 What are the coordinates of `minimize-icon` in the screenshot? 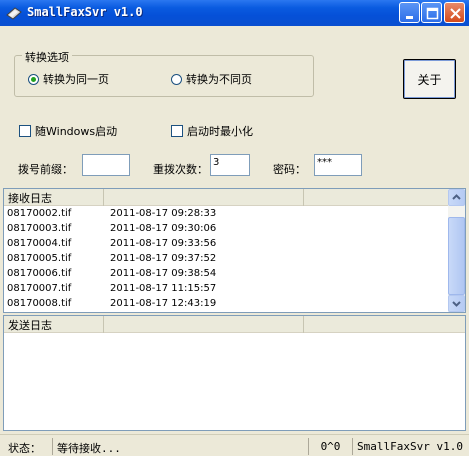 It's located at (409, 17).